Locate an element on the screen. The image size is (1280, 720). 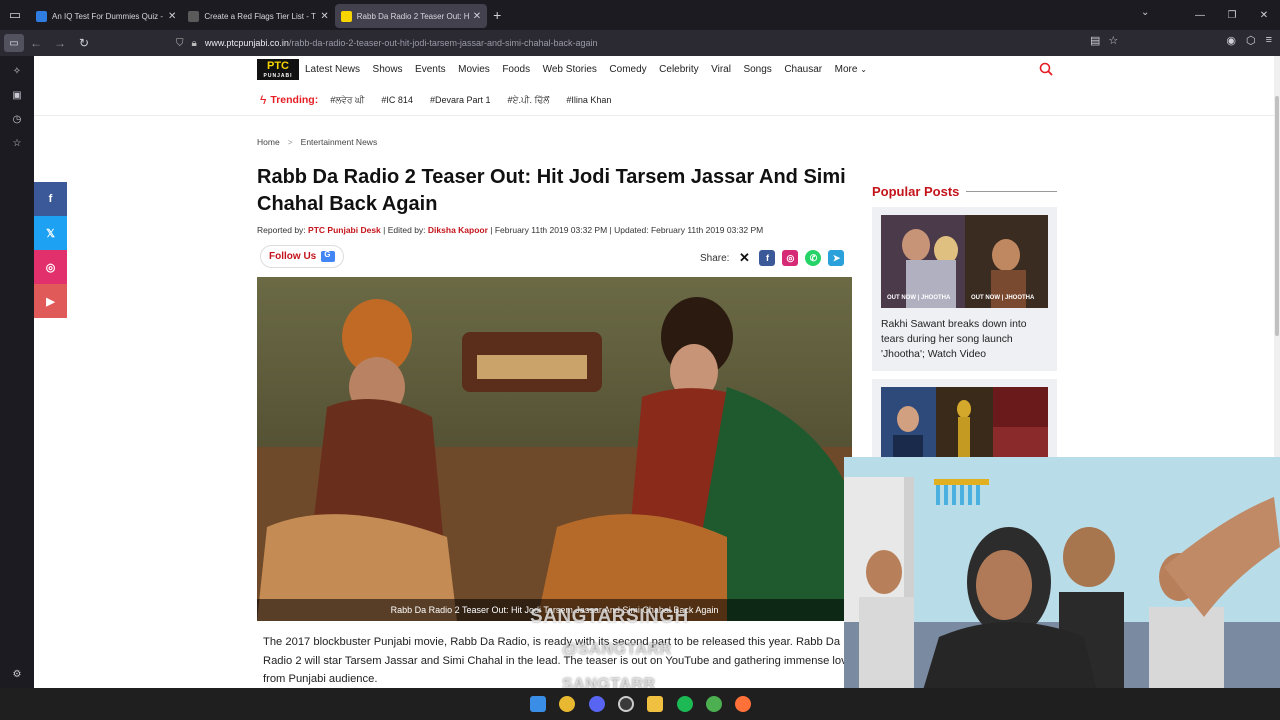
share-instagram-icon: ◎ is located at coordinates (790, 258).